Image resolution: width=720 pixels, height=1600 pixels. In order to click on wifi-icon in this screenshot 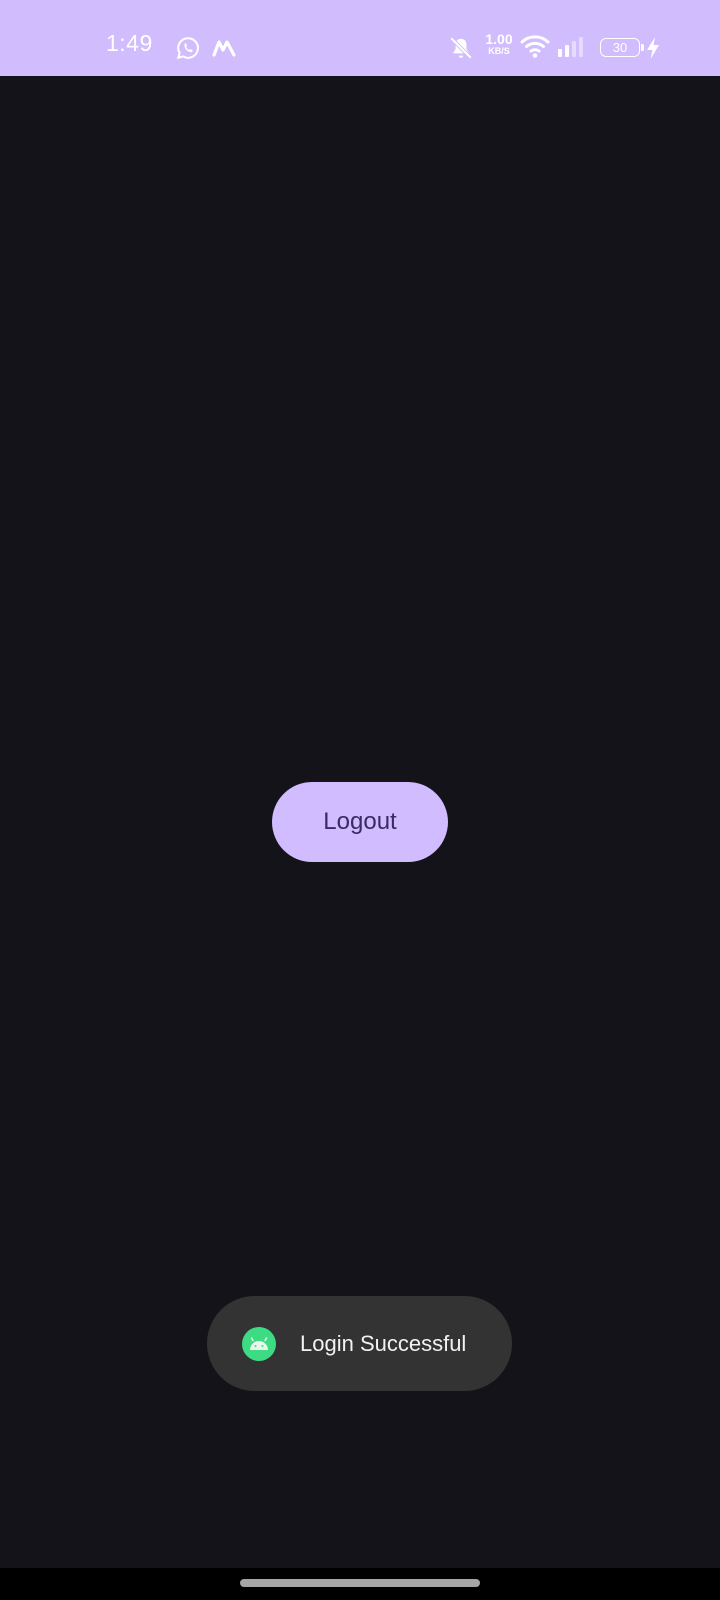, I will do `click(535, 46)`.